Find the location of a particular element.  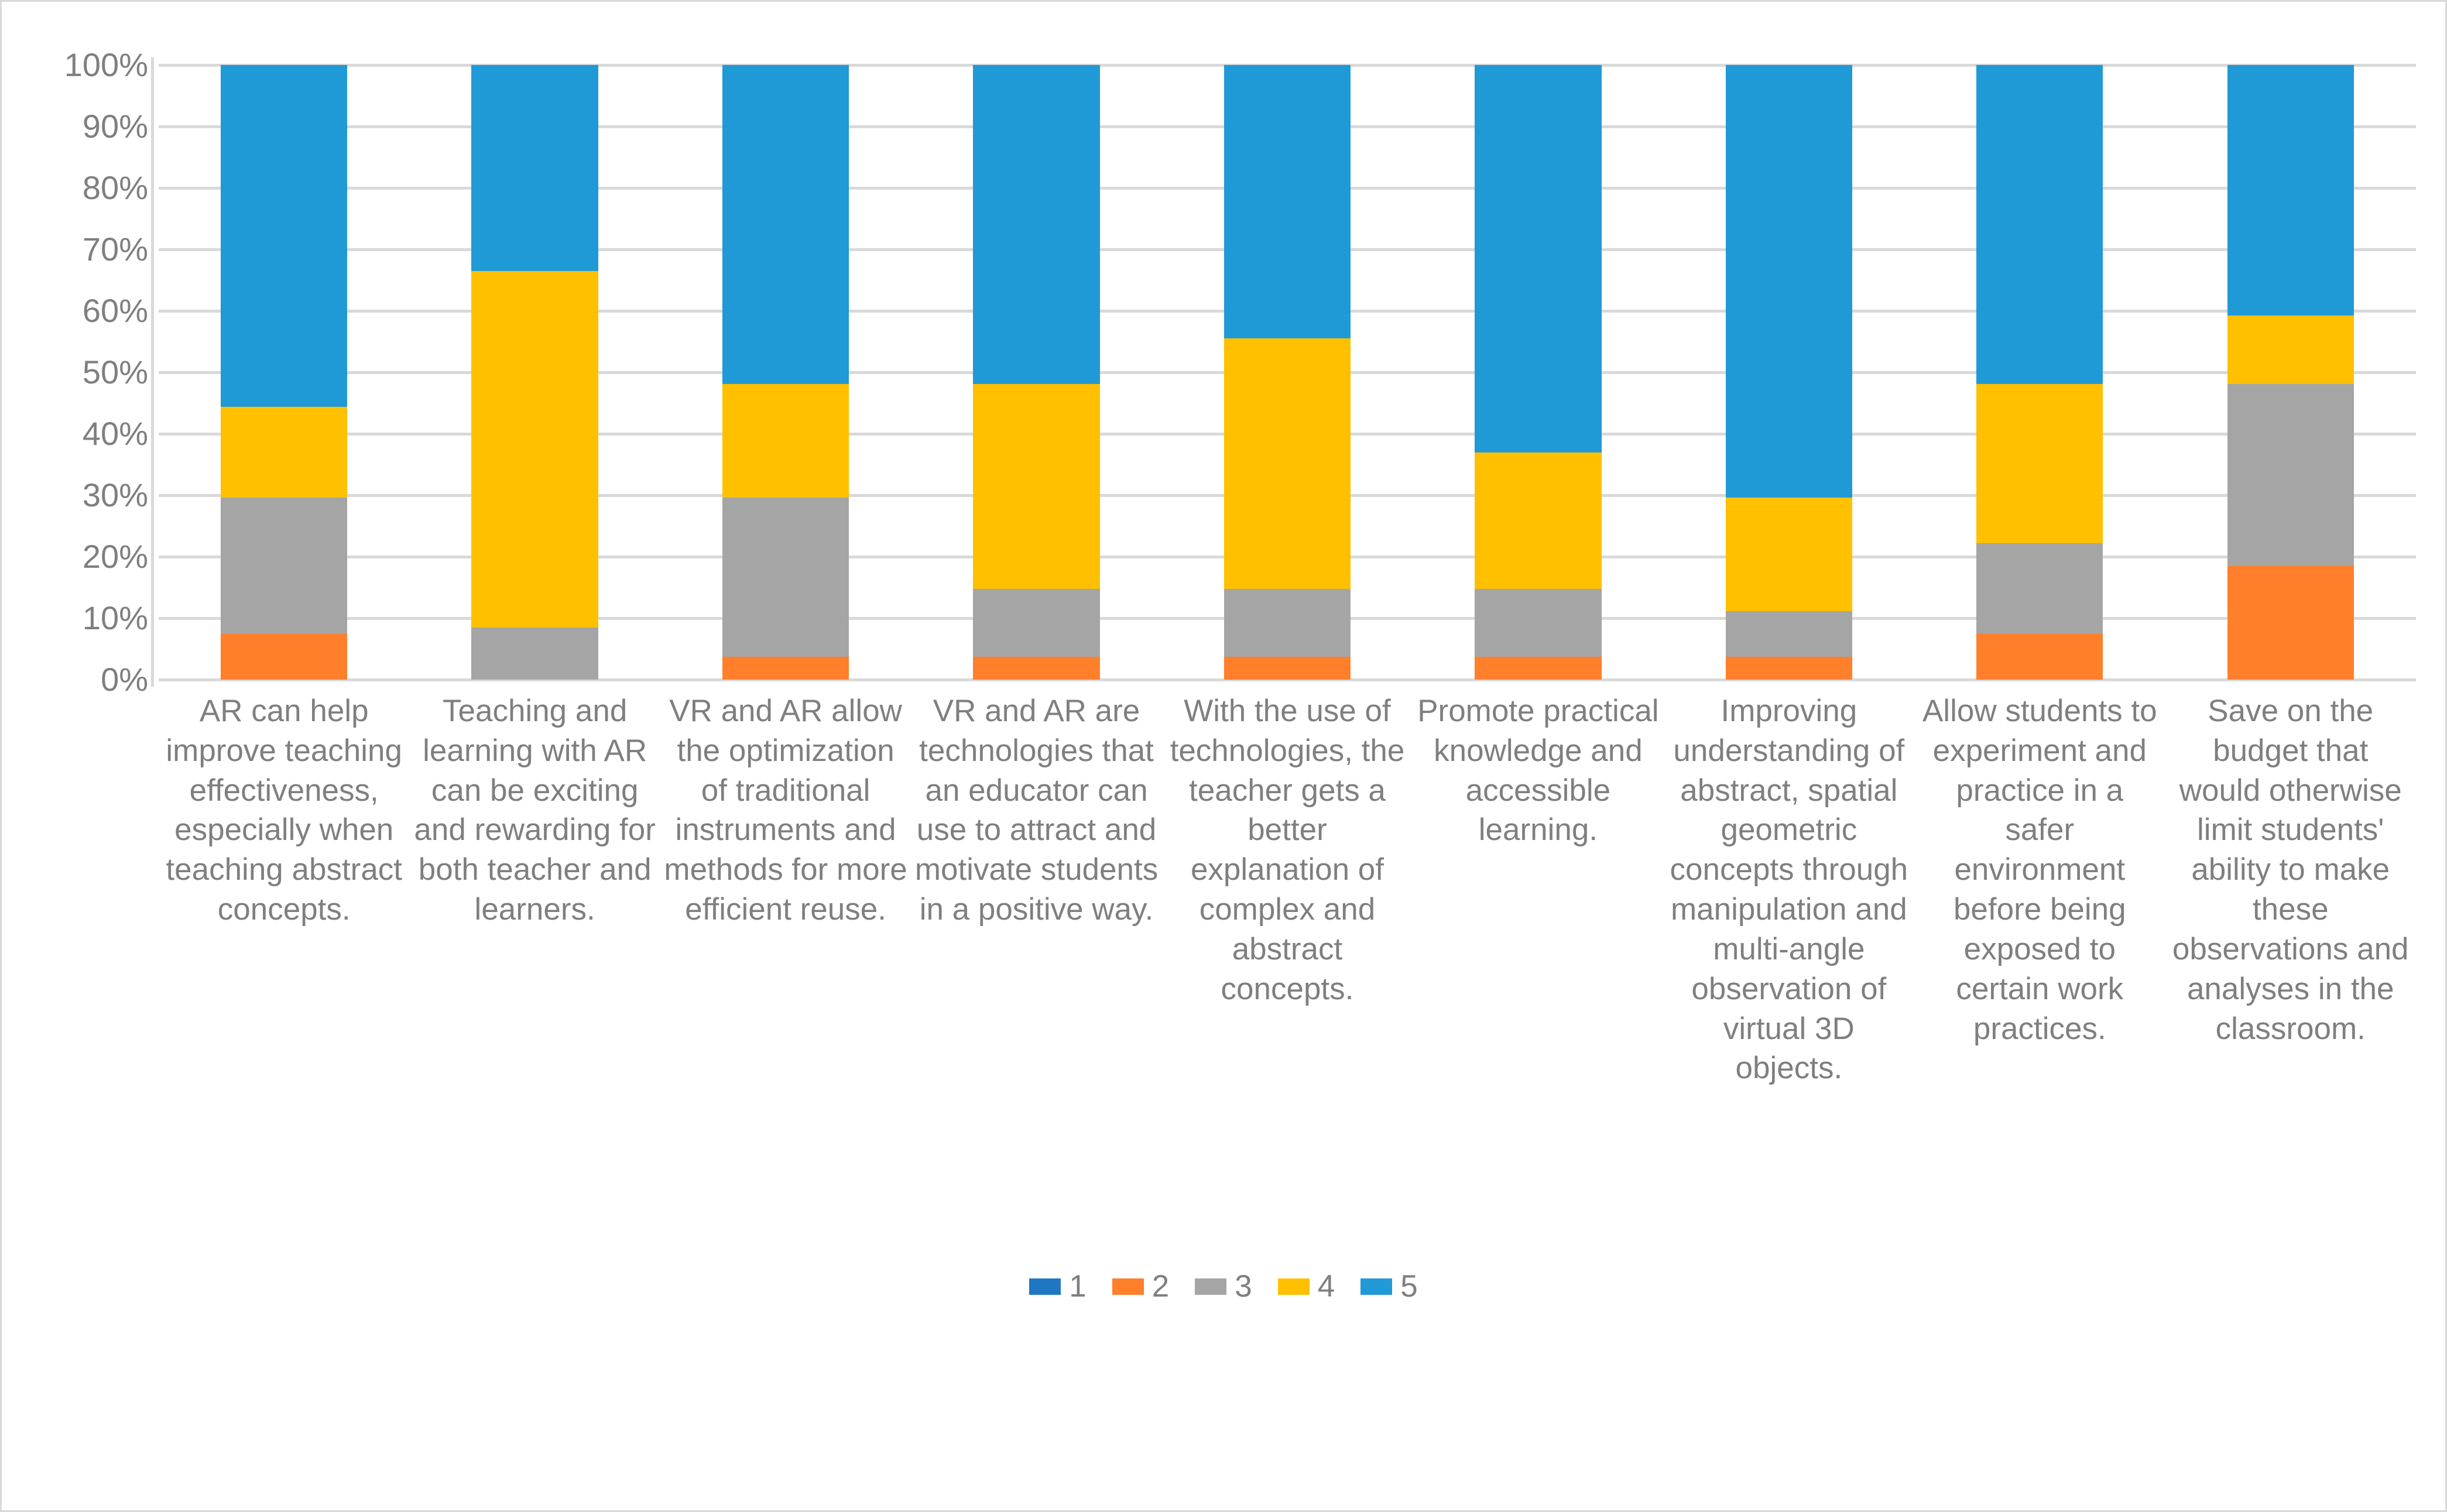

y-axis-tick-label: 0% is located at coordinates (124, 679).